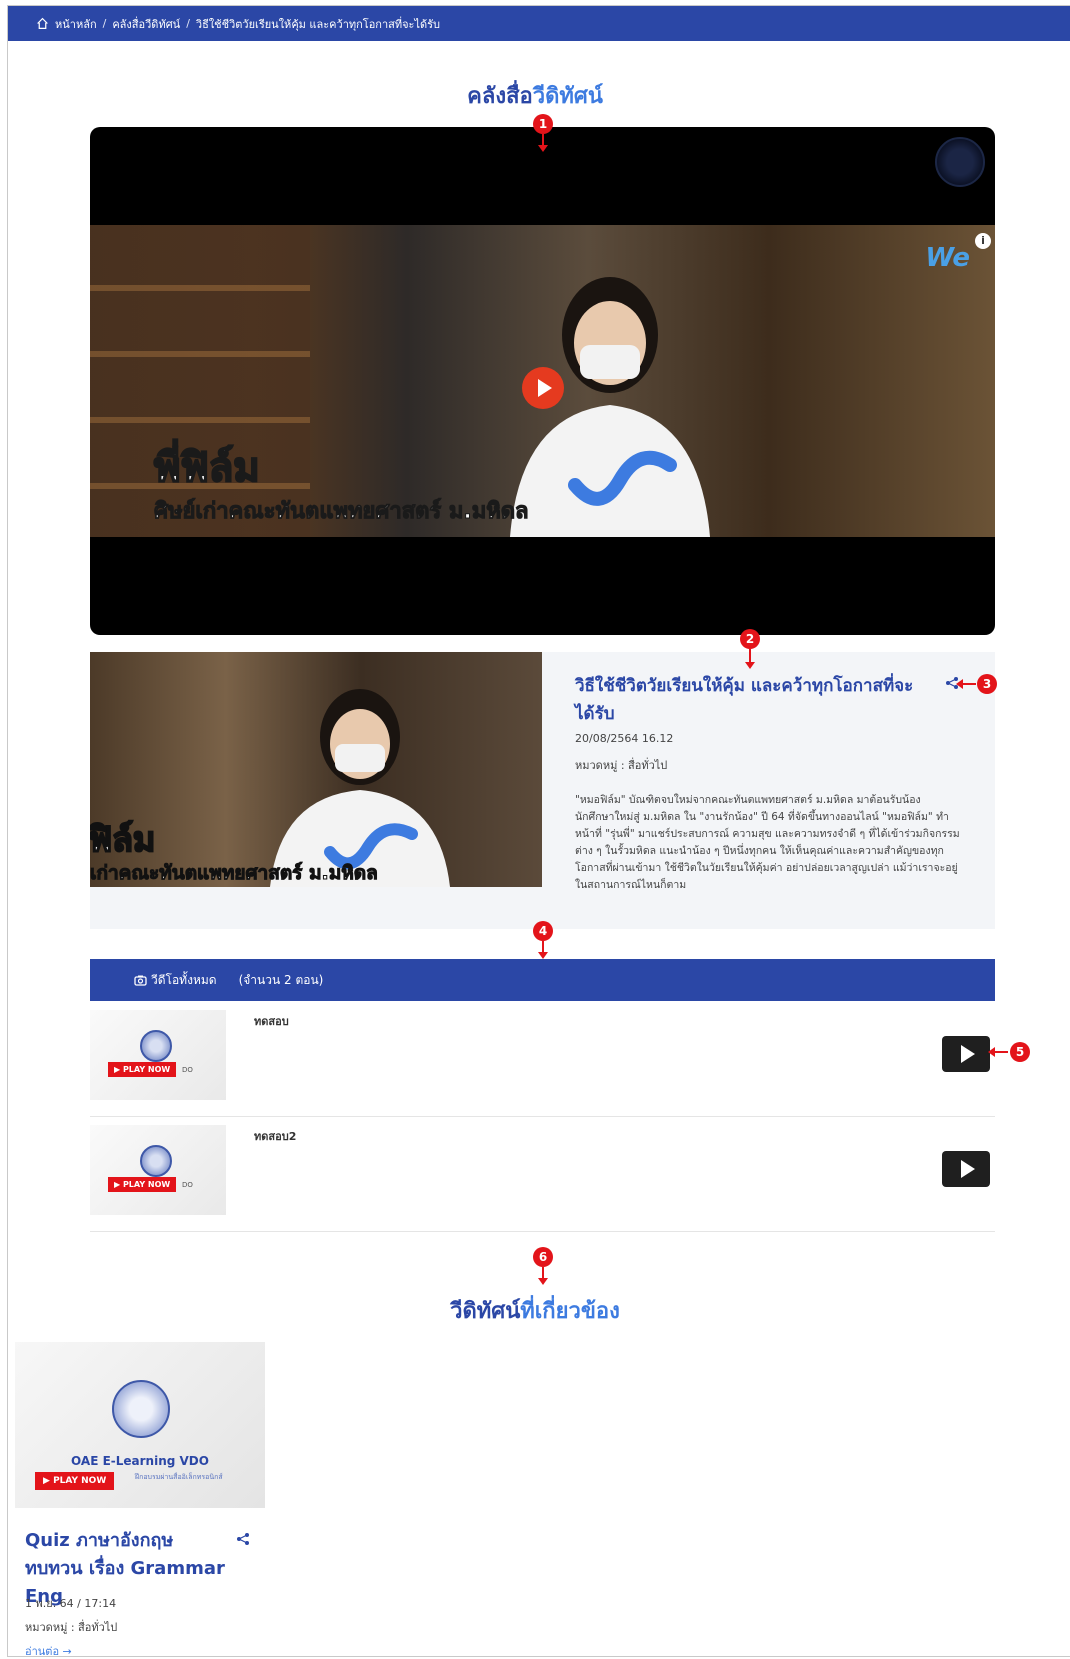 The height and width of the screenshot is (1659, 1070). I want to click on presenter-thumbnail-image, so click(360, 788).